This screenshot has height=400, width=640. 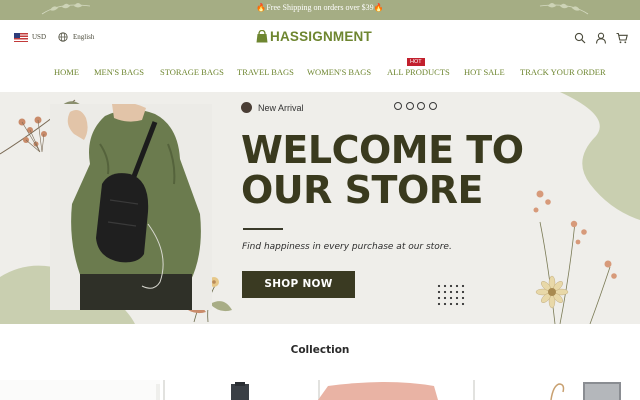 I want to click on nav-travel-bags: TRAVEL BAGS, so click(x=265, y=72).